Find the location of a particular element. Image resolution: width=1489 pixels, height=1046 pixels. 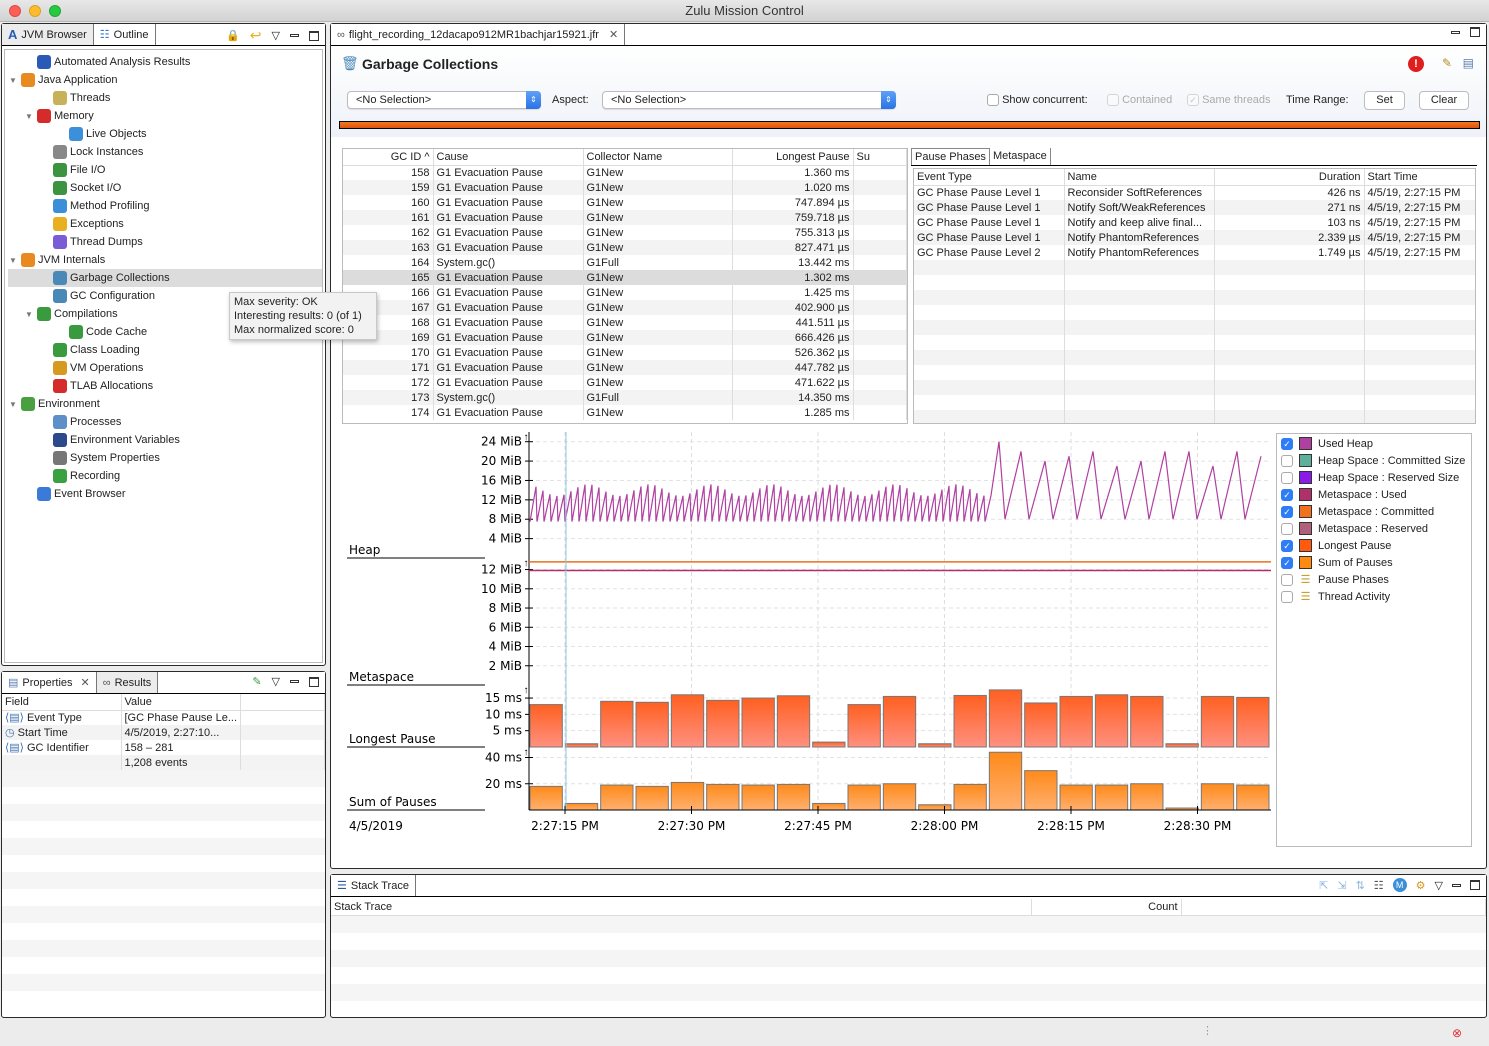

tree-item-class-loading: Class Loading is located at coordinates (165, 350).